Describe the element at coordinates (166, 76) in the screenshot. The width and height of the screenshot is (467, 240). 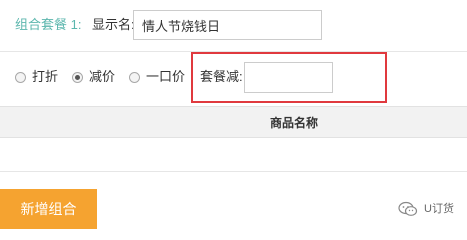
I see `radio-fixed-price-label: 一口价` at that location.